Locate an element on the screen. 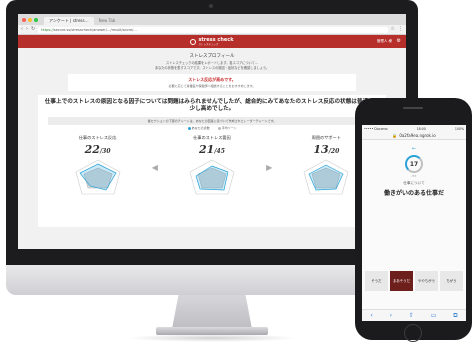 This screenshot has width=472, height=347. answer-button: ちがう is located at coordinates (451, 281).